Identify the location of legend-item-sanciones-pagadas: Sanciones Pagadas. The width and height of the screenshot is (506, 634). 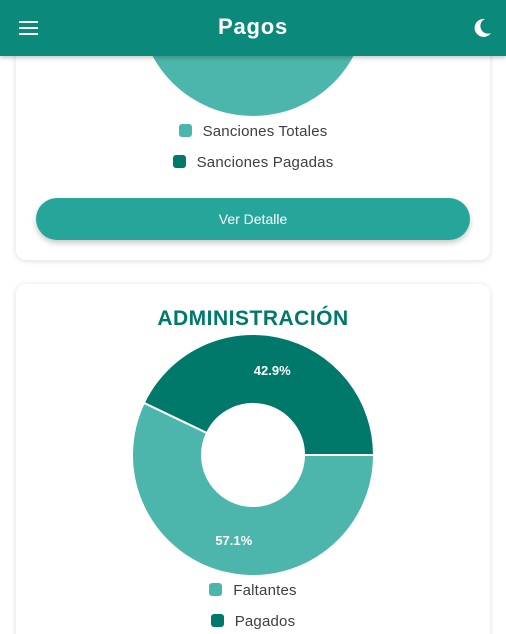
(253, 162).